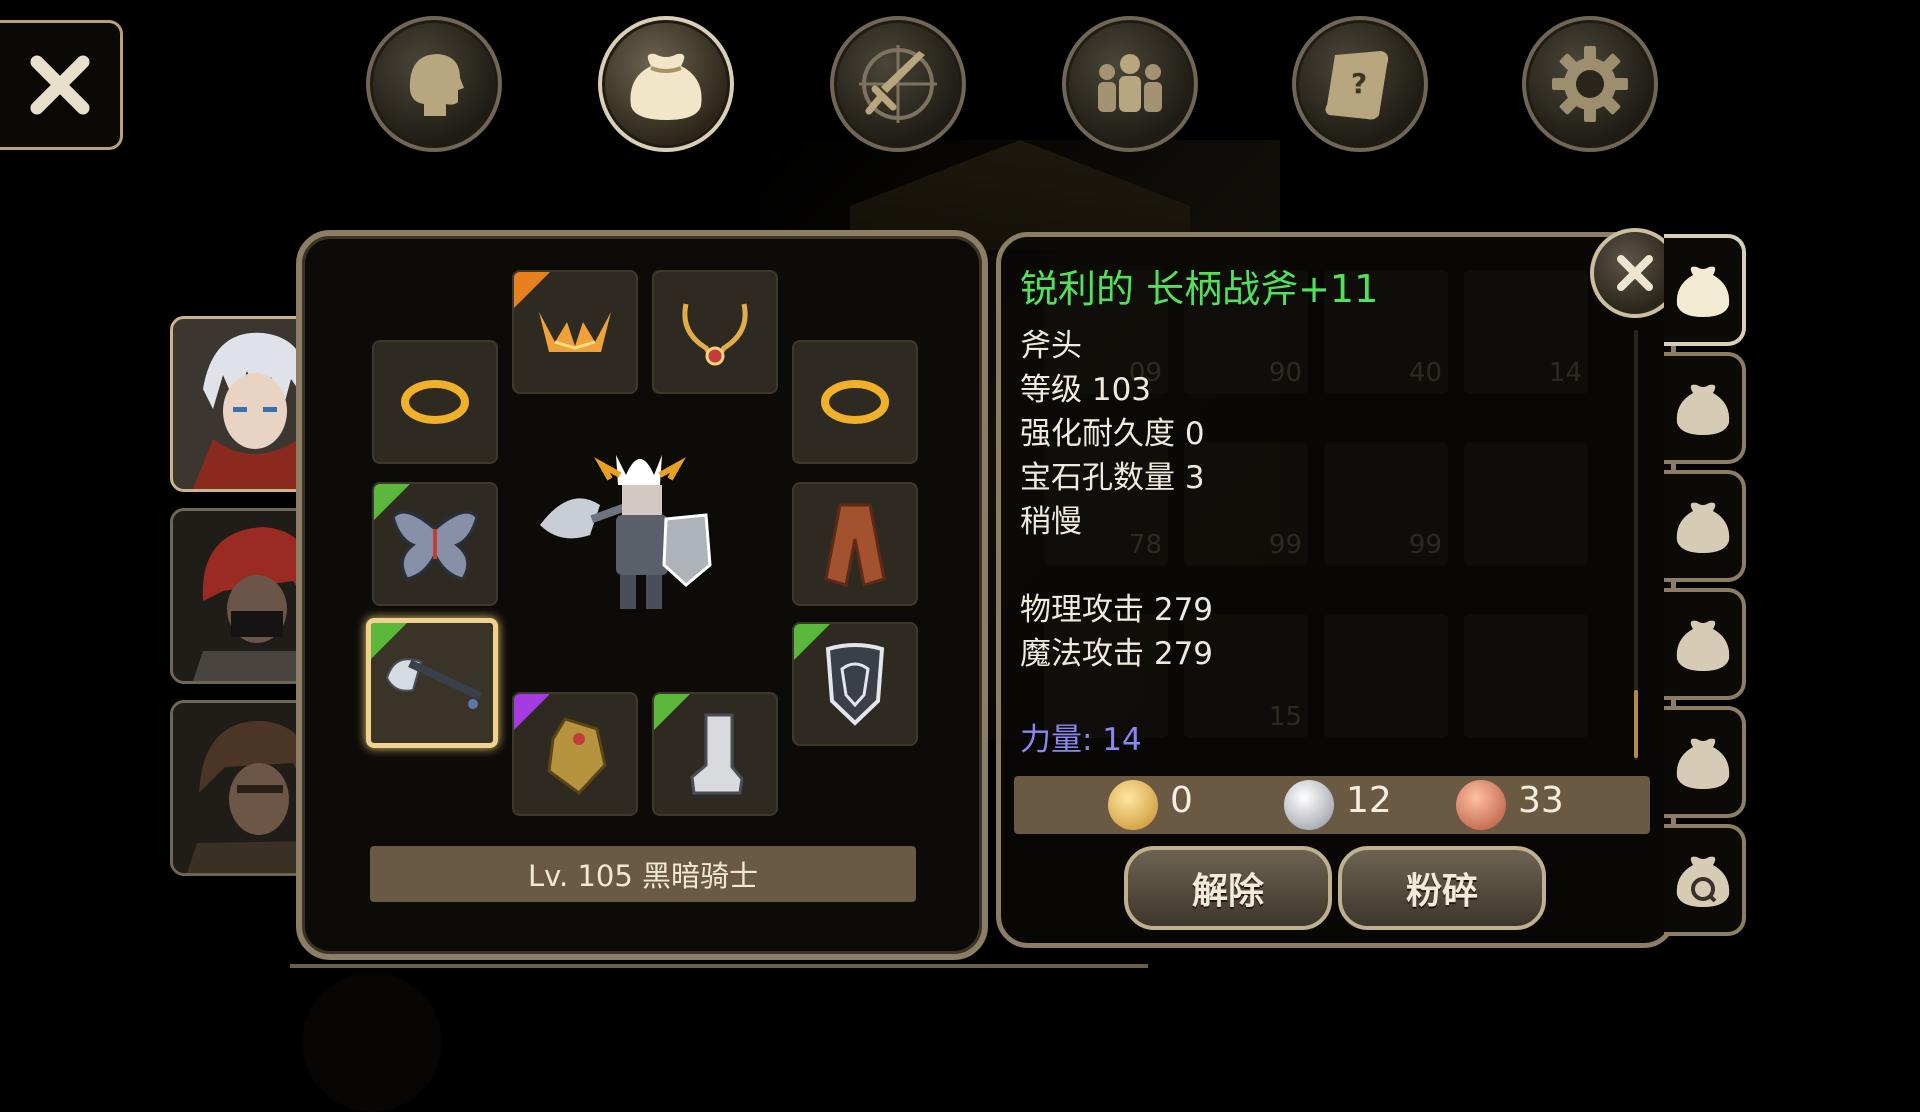 Image resolution: width=1920 pixels, height=1112 pixels. What do you see at coordinates (1081, 740) in the screenshot?
I see `item-strength: 力量: 14` at bounding box center [1081, 740].